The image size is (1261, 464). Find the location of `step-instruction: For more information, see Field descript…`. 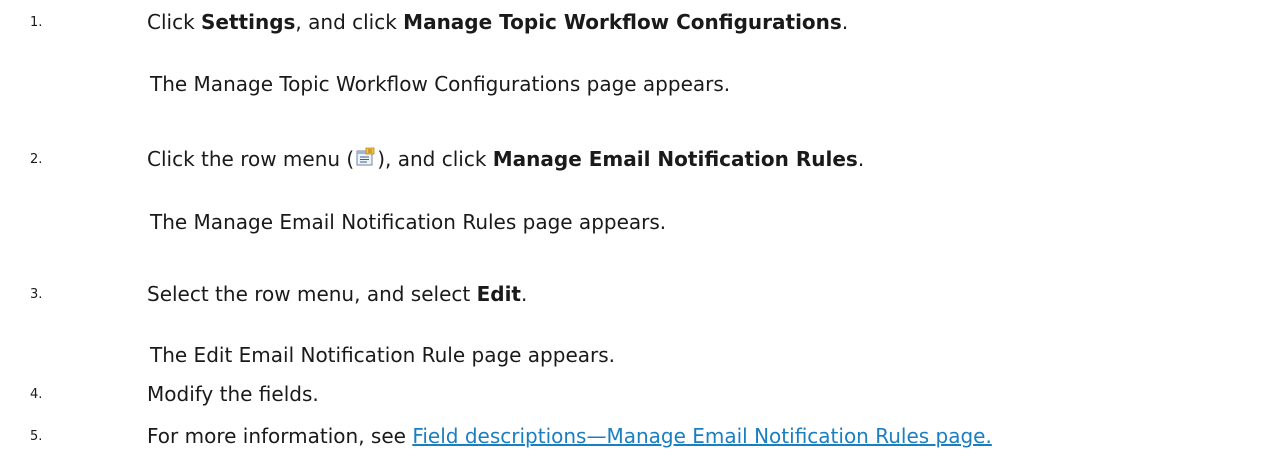

step-instruction: For more information, see Field descript… is located at coordinates (569, 436).